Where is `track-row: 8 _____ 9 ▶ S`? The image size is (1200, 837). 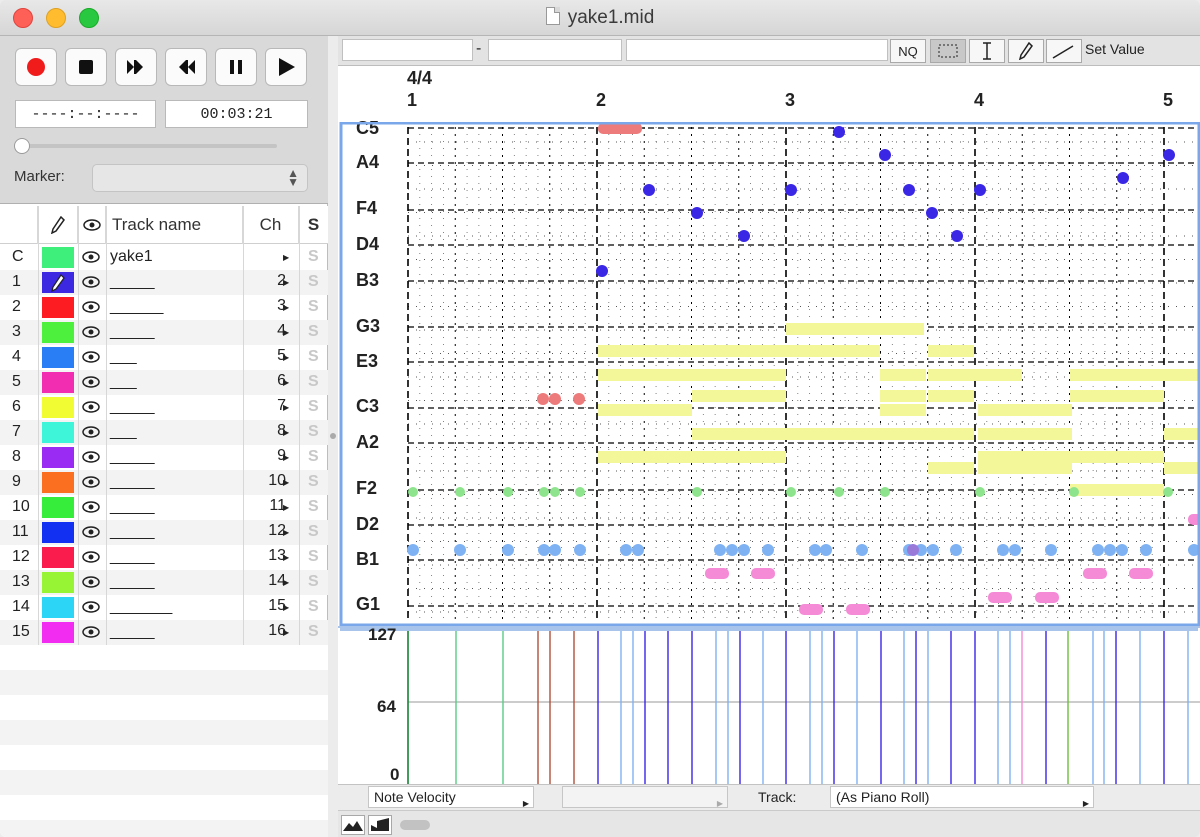
track-row: 8 _____ 9 ▶ S is located at coordinates (164, 457).